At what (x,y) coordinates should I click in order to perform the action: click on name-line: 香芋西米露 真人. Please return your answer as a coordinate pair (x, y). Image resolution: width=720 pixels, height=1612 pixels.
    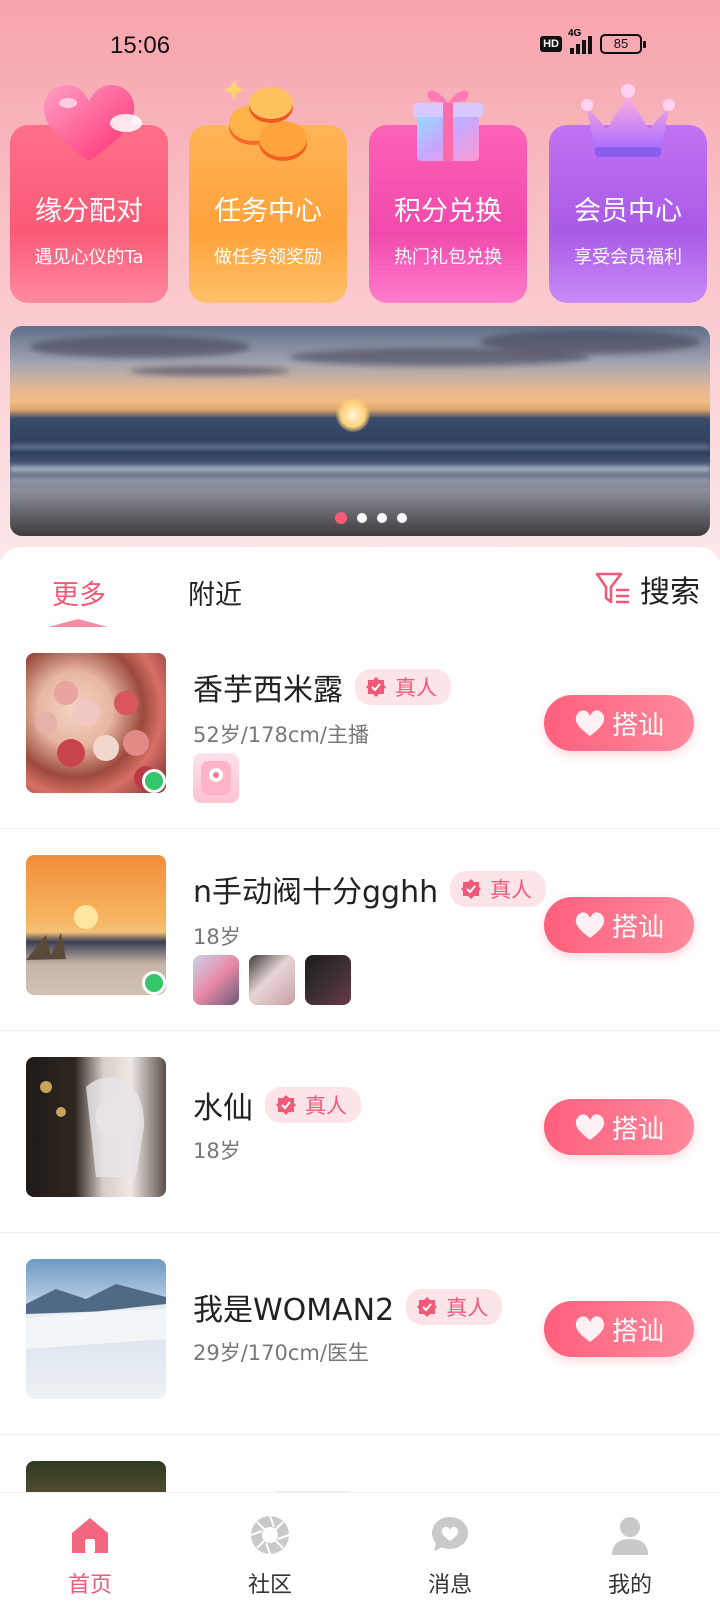
    Looking at the image, I should click on (322, 687).